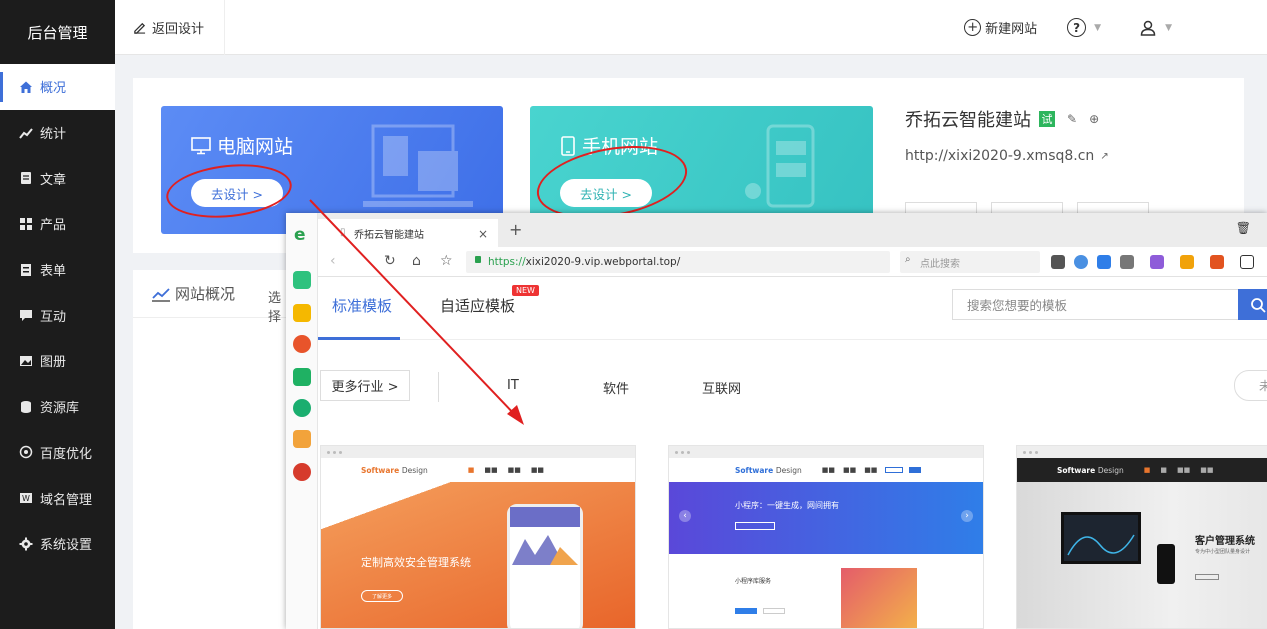 The width and height of the screenshot is (1267, 629). I want to click on new-site-label: 新建网站, so click(1011, 29).